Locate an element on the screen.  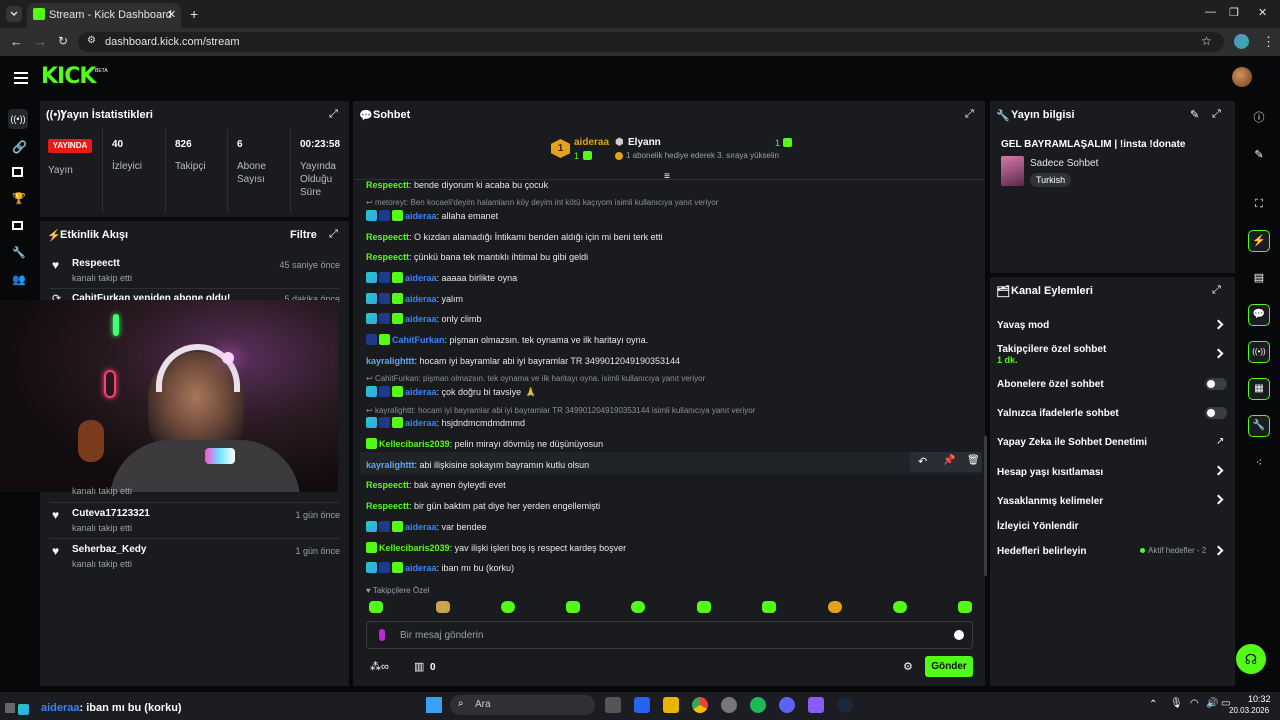
activity-popout-icon: ⤢ is located at coordinates (333, 234).